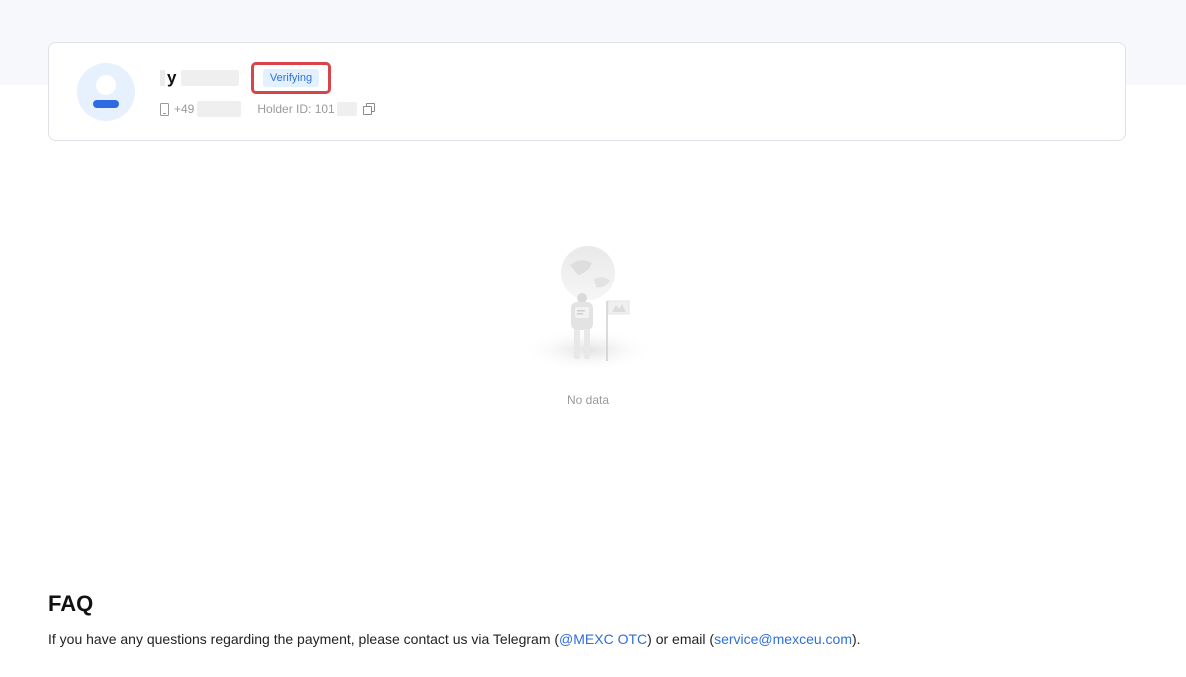 This screenshot has height=677, width=1186. Describe the element at coordinates (210, 78) in the screenshot. I see `name-redacted-block` at that location.